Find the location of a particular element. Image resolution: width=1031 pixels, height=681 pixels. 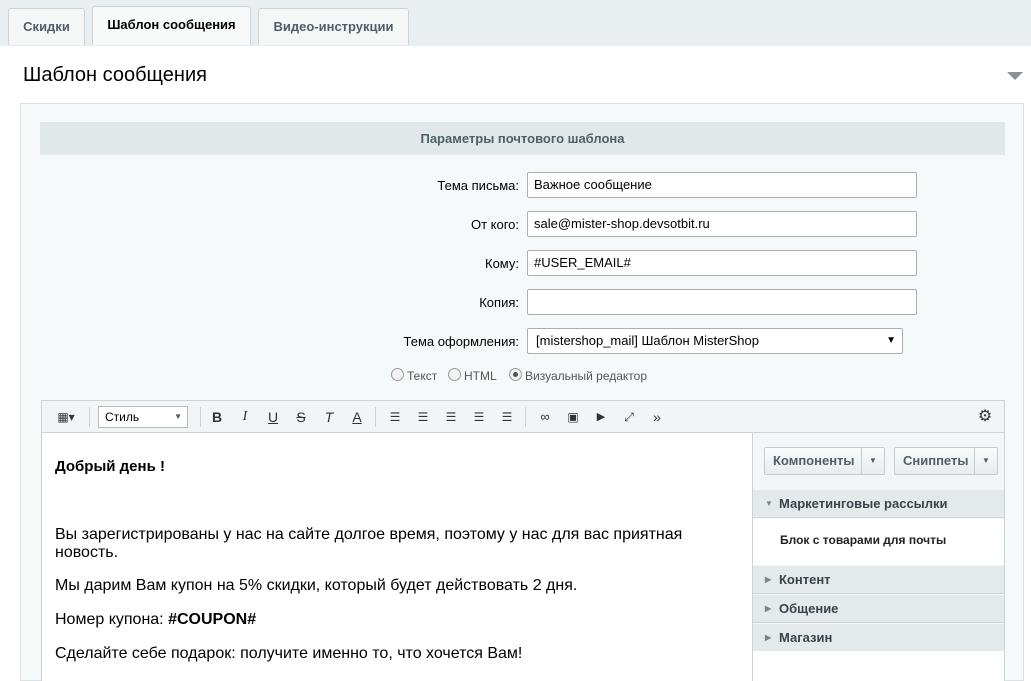

theme-select: [mistershop_mail] Шаблон MisterShop ▼ is located at coordinates (715, 341).